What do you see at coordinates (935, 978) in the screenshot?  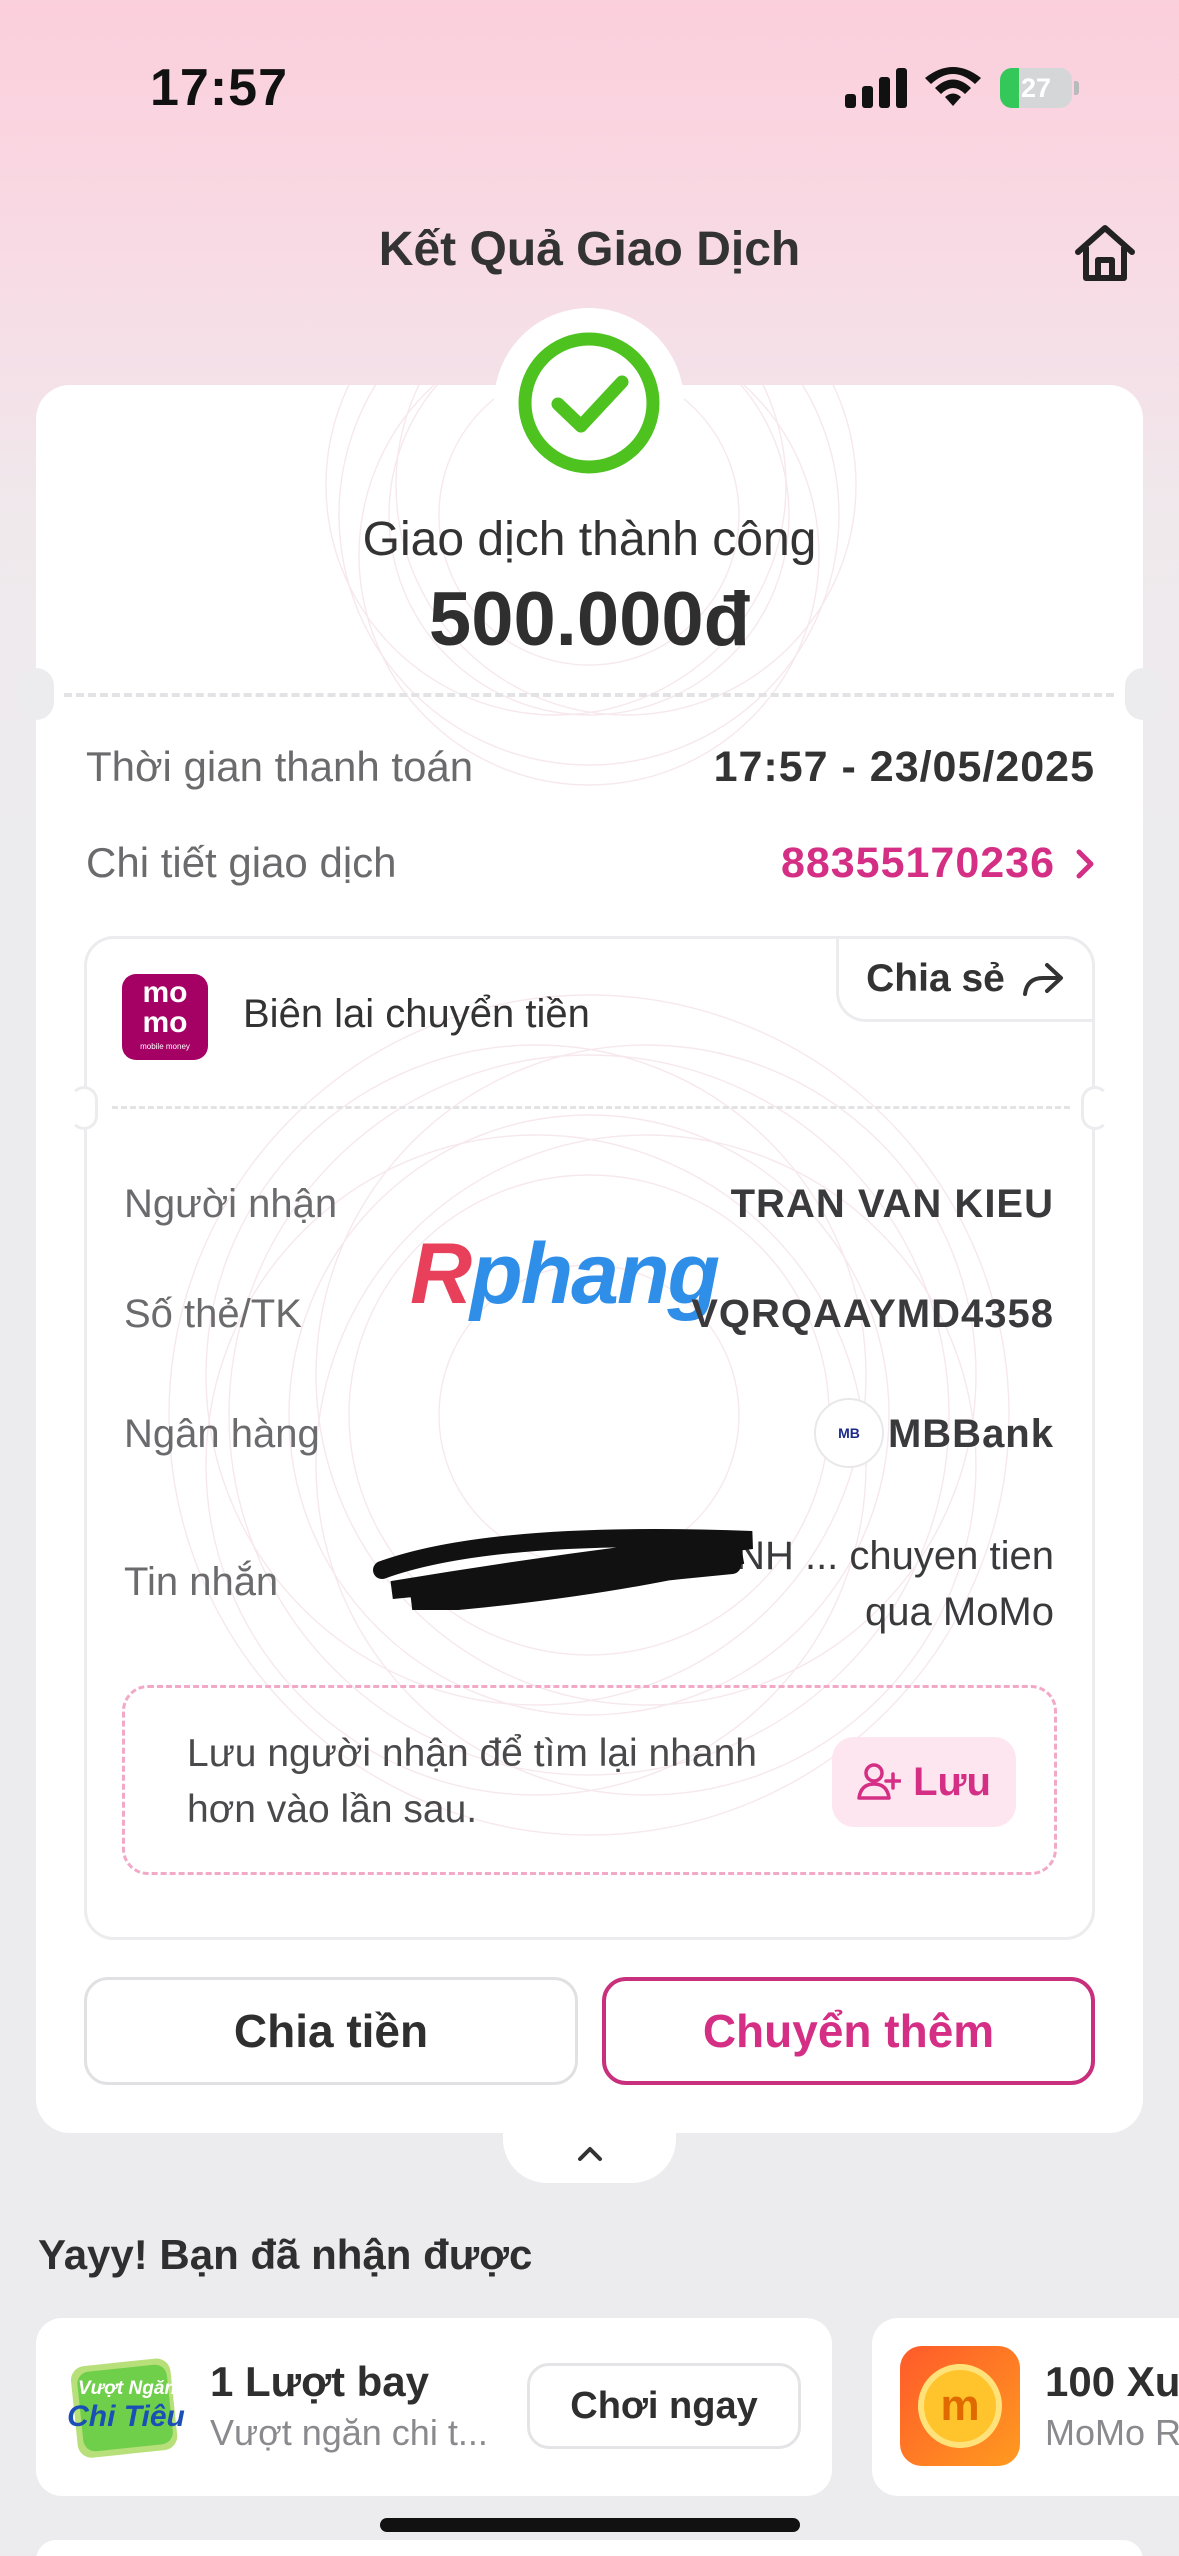 I see `share-label: Chia sẻ` at bounding box center [935, 978].